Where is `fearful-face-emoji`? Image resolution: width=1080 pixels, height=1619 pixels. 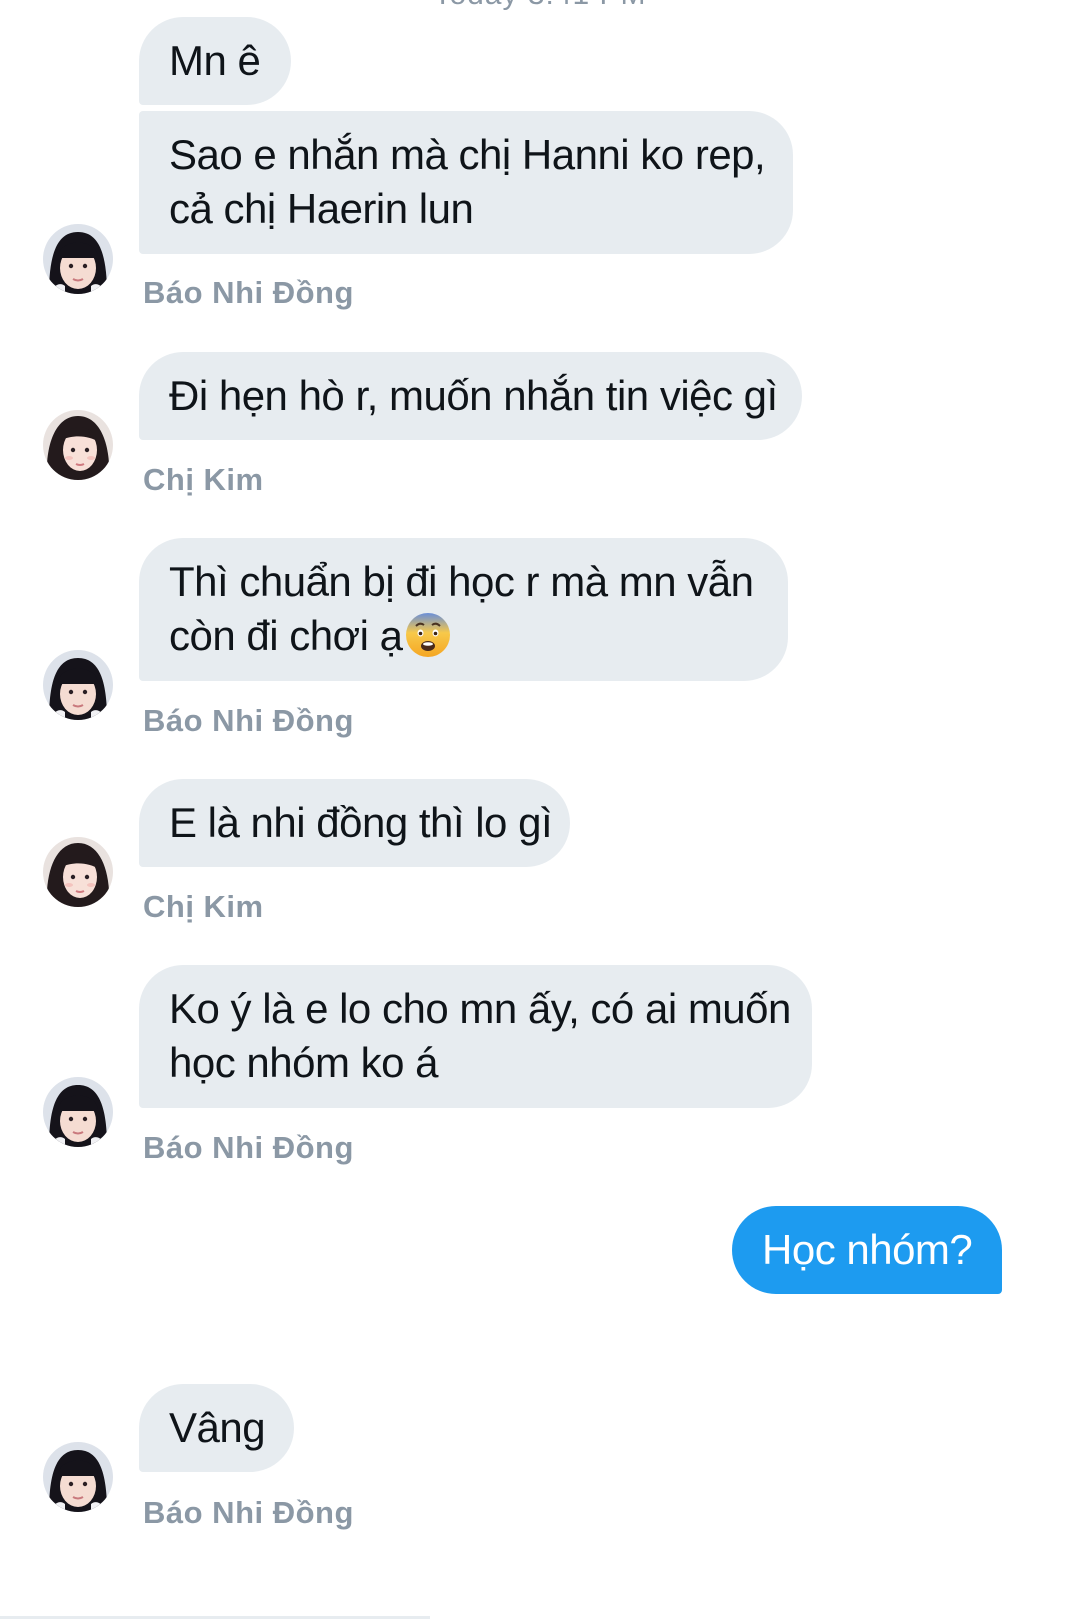
fearful-face-emoji is located at coordinates (427, 635).